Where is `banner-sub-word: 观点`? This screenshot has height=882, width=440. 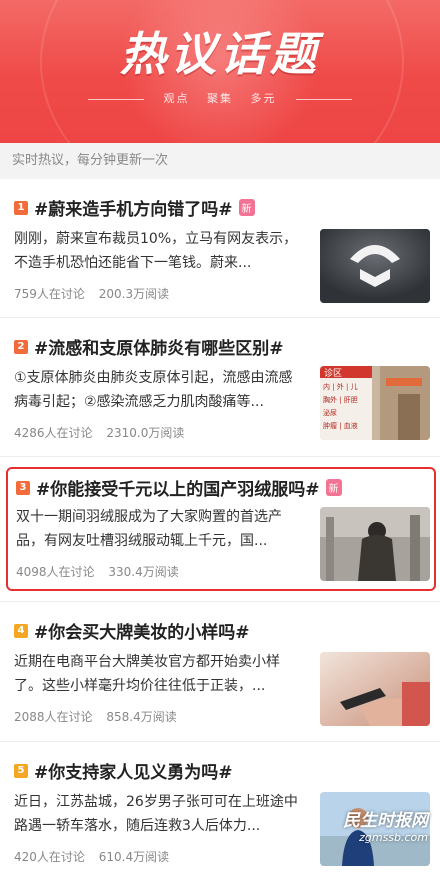
banner-sub-word: 观点 is located at coordinates (176, 98).